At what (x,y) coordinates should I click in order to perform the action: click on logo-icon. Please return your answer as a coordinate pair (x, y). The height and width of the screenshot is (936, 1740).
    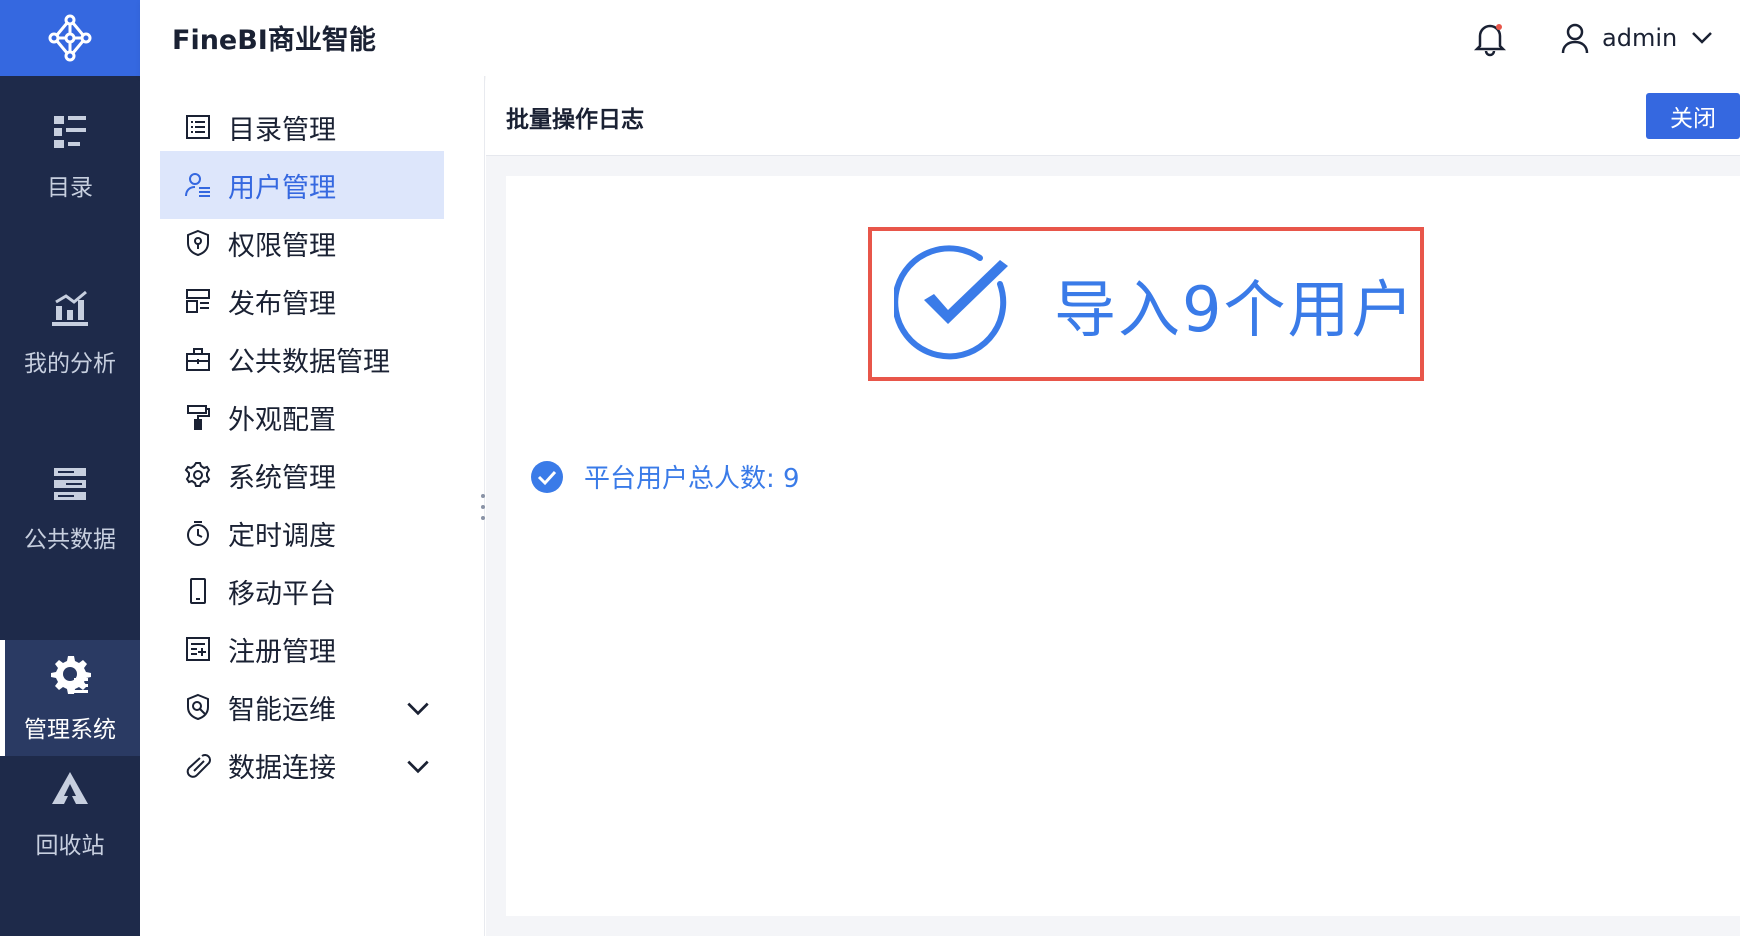
    Looking at the image, I should click on (70, 38).